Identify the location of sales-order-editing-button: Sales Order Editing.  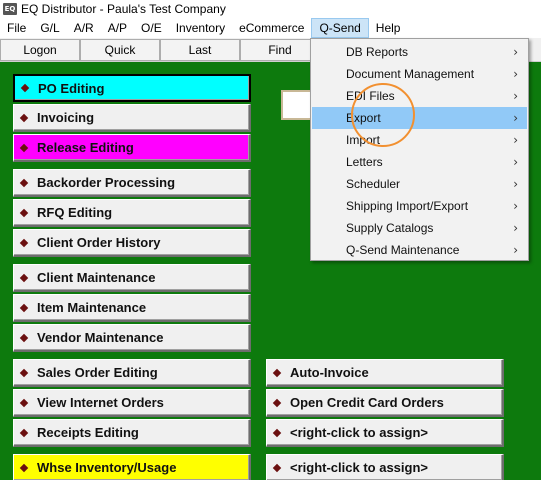
(132, 373).